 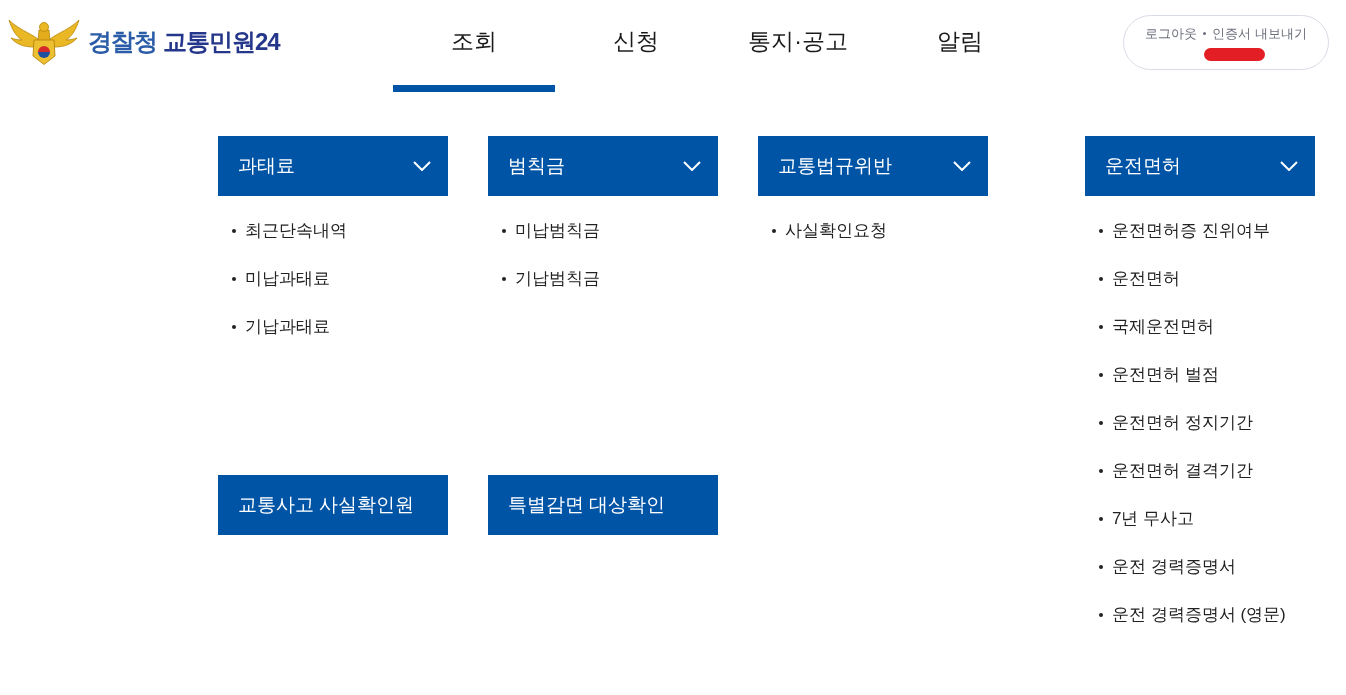 What do you see at coordinates (474, 46) in the screenshot?
I see `nav-tab: 조회` at bounding box center [474, 46].